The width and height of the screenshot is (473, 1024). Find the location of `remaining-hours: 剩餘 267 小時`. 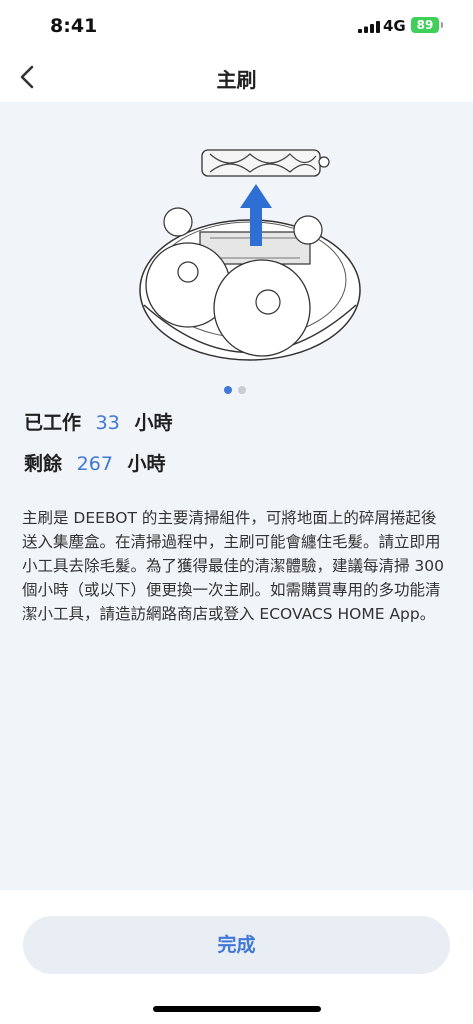

remaining-hours: 剩餘 267 小時 is located at coordinates (95, 462).